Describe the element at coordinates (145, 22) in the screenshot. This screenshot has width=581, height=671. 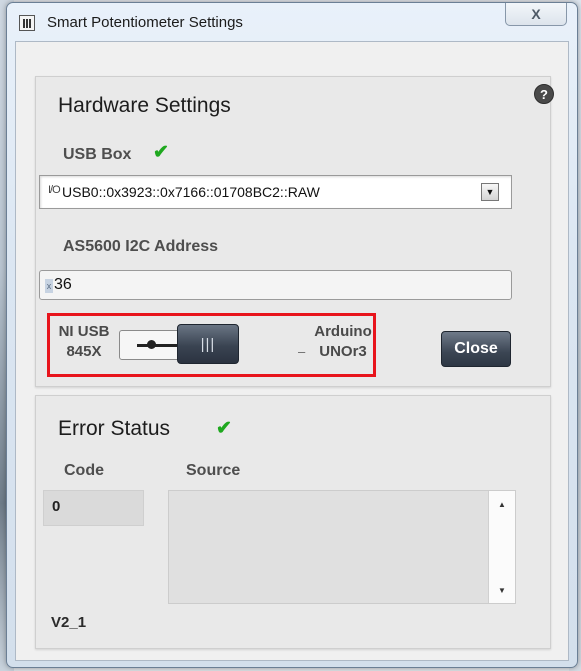
I see `window-title: Smart Potentiometer Settings` at that location.